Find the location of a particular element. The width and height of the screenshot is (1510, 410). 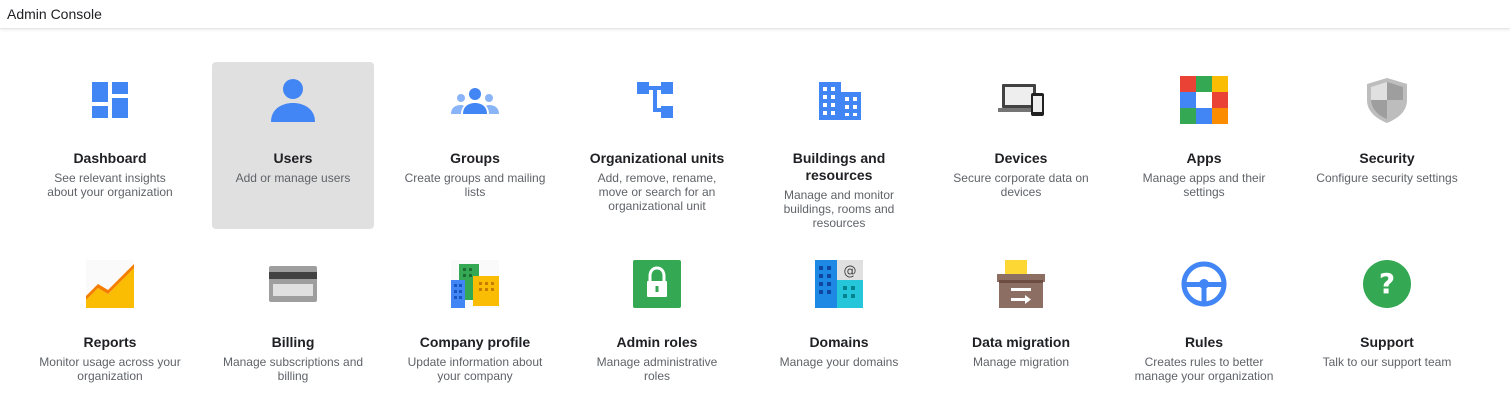

reports-chart-icon is located at coordinates (110, 284).